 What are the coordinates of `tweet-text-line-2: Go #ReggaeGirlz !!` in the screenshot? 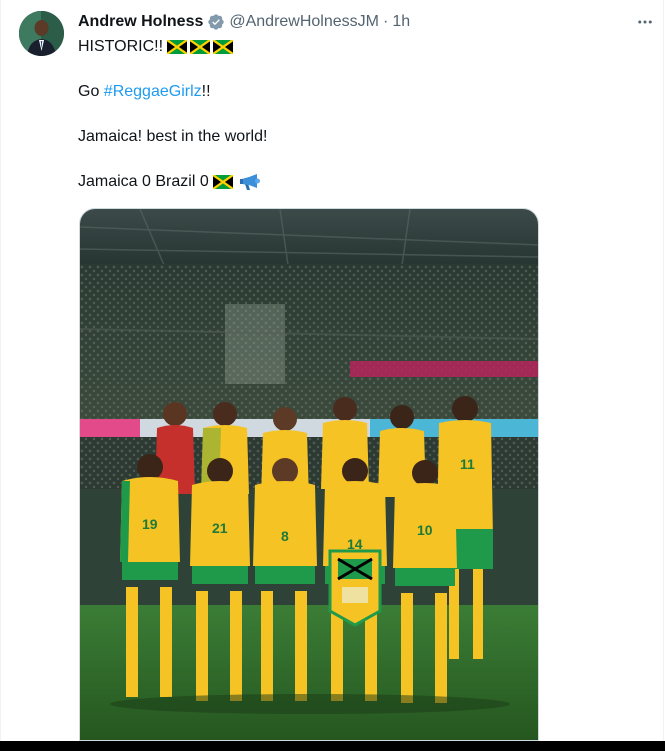 It's located at (144, 92).